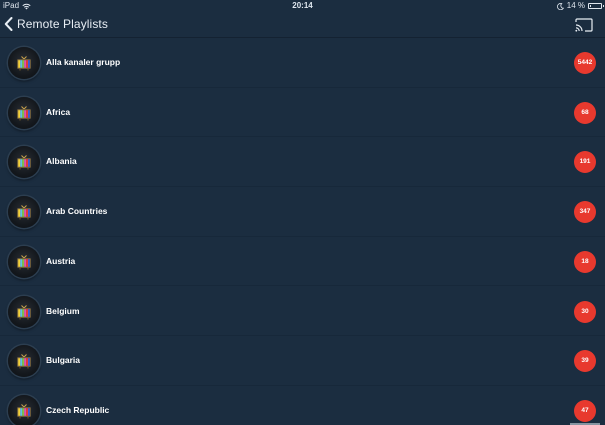  Describe the element at coordinates (58, 111) in the screenshot. I see `playlist-label: Africa` at that location.